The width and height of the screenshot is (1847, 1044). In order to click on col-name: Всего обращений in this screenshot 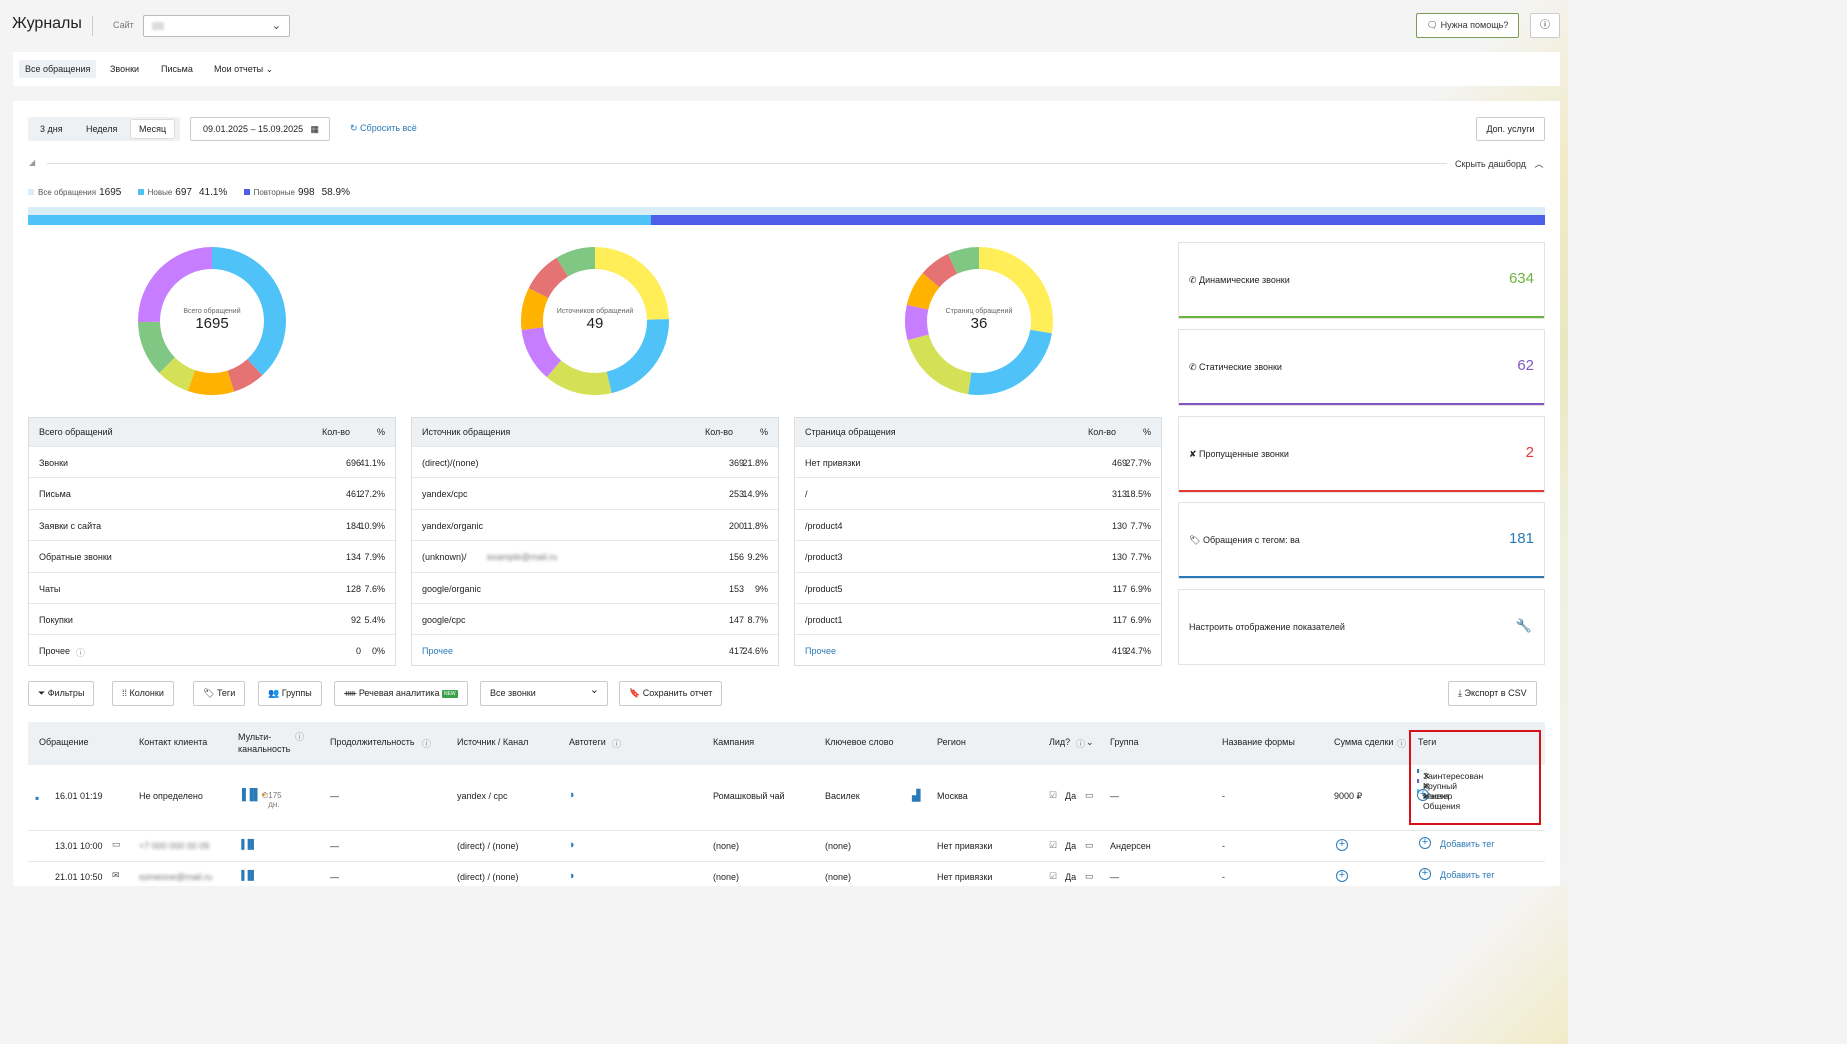, I will do `click(76, 432)`.